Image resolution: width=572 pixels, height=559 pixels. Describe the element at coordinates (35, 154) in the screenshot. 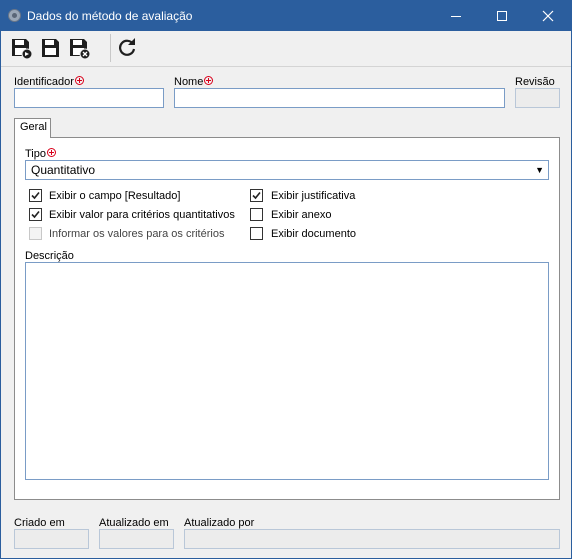

I see `tipo-label-text: Tipo` at that location.